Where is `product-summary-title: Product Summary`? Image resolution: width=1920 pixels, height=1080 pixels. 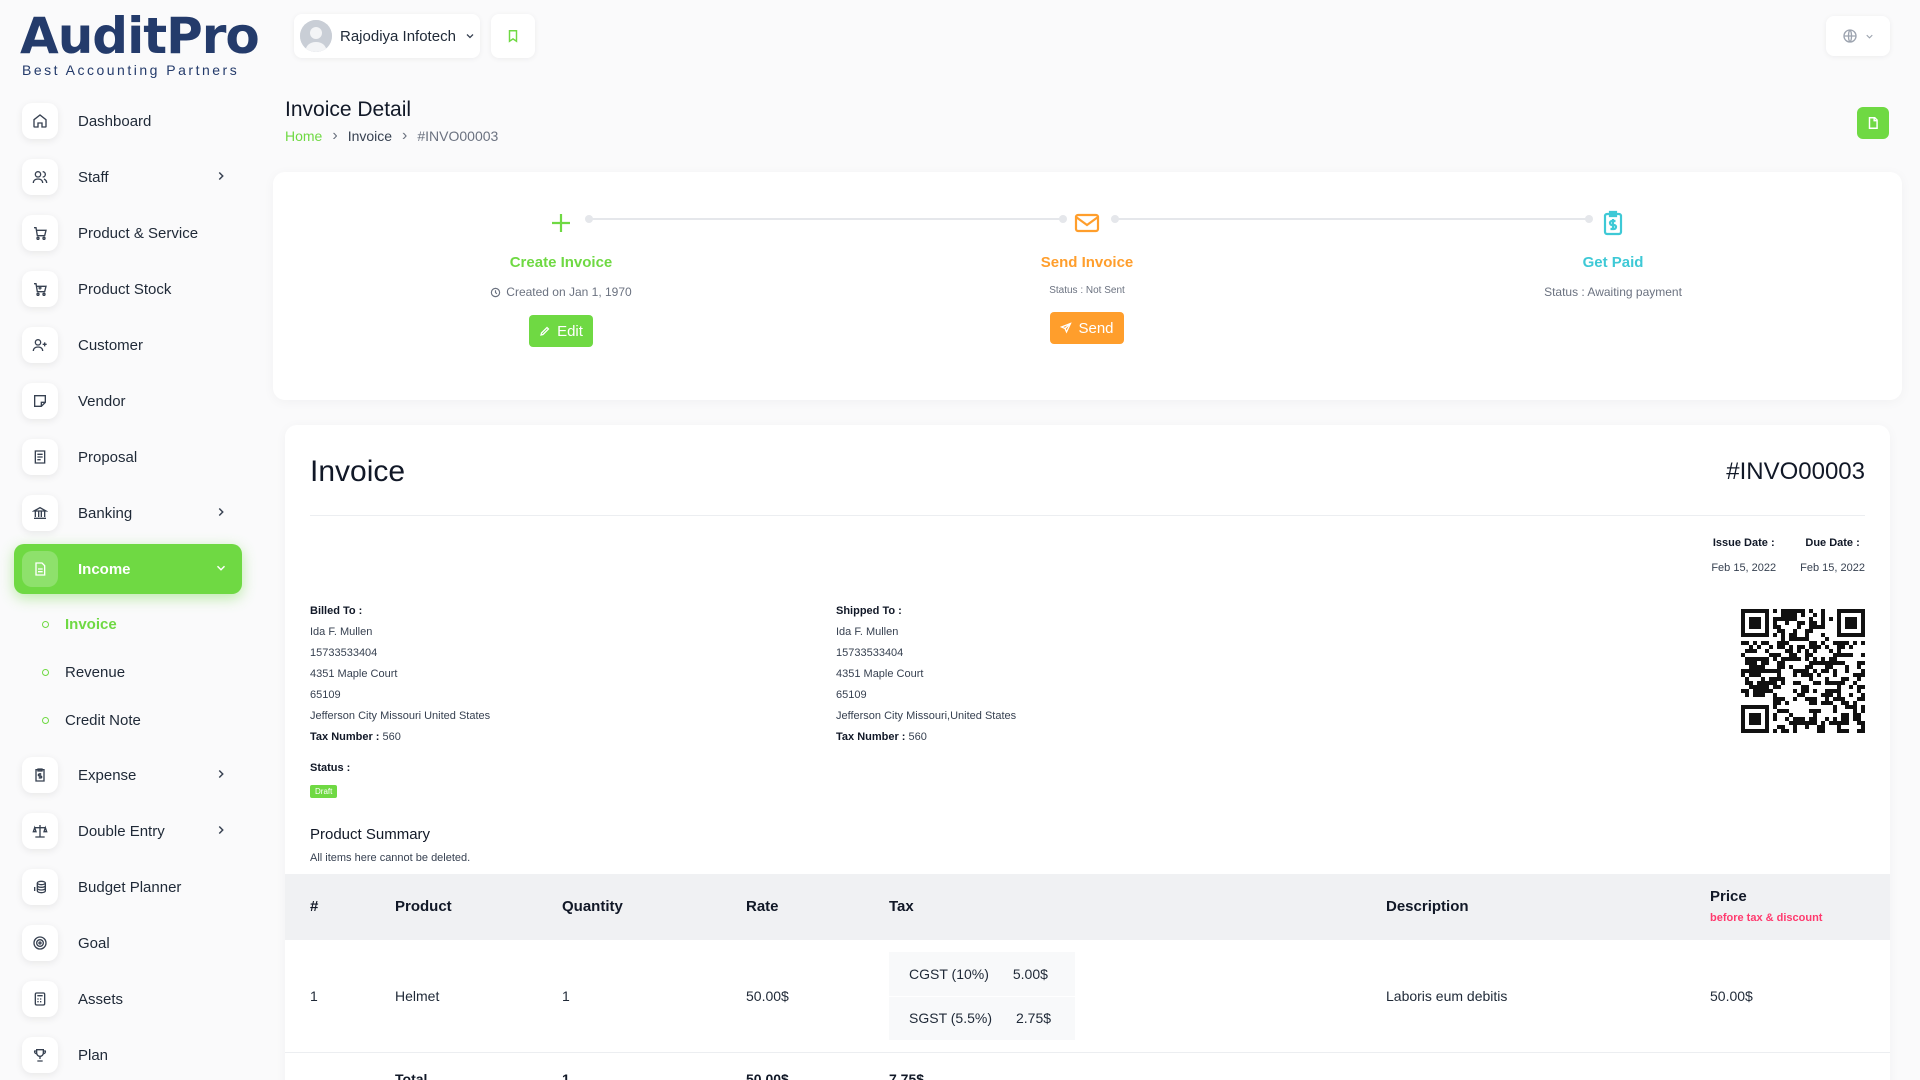
product-summary-title: Product Summary is located at coordinates (370, 834).